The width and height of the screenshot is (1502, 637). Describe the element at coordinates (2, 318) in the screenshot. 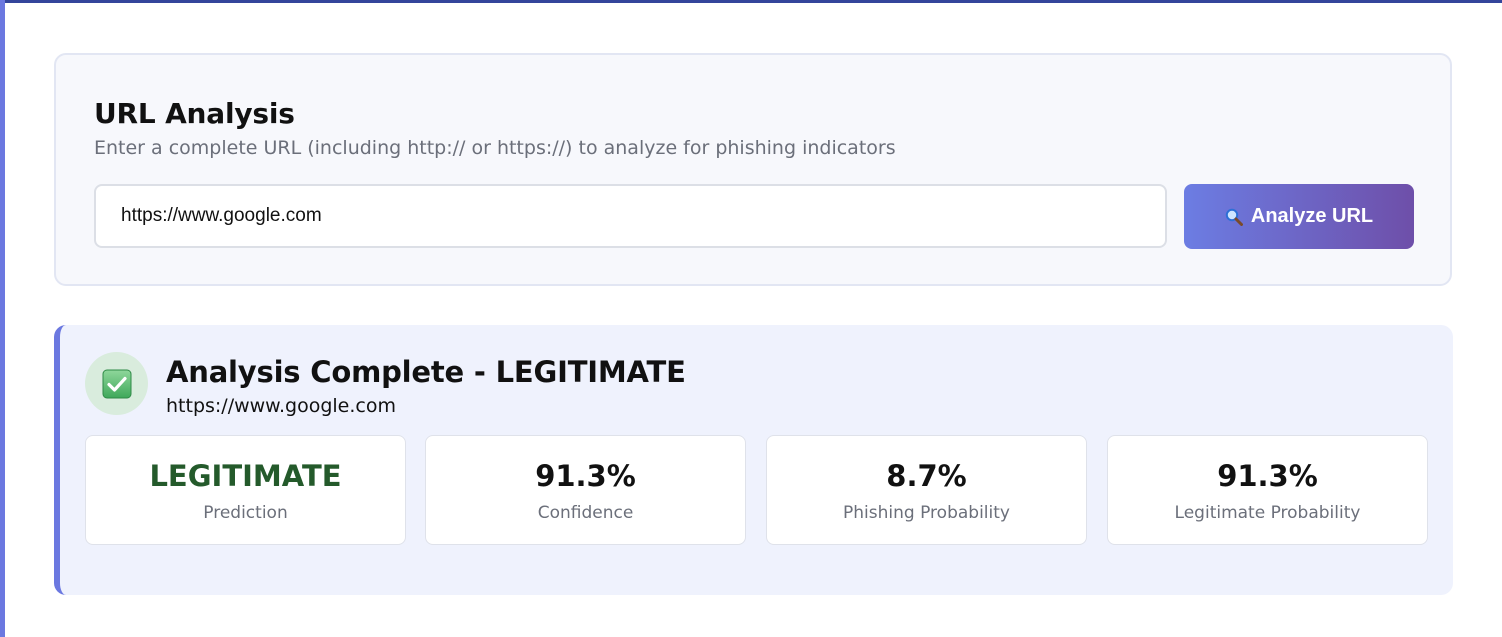

I see `left-accent-border` at that location.